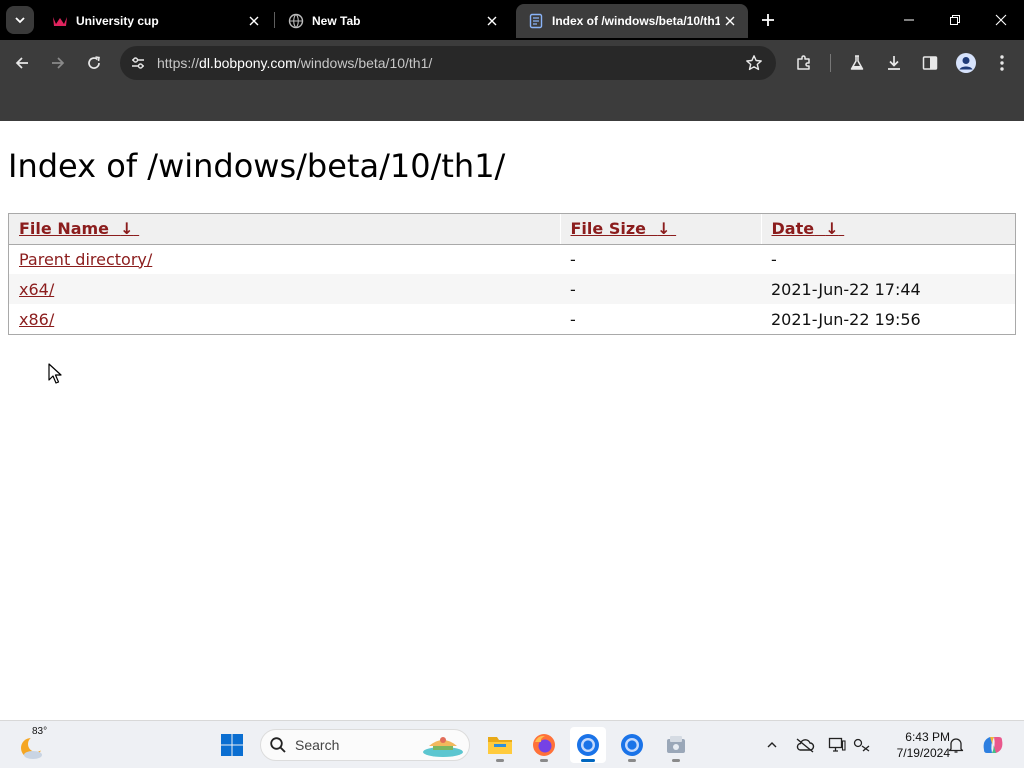  I want to click on onedrive-button, so click(805, 745).